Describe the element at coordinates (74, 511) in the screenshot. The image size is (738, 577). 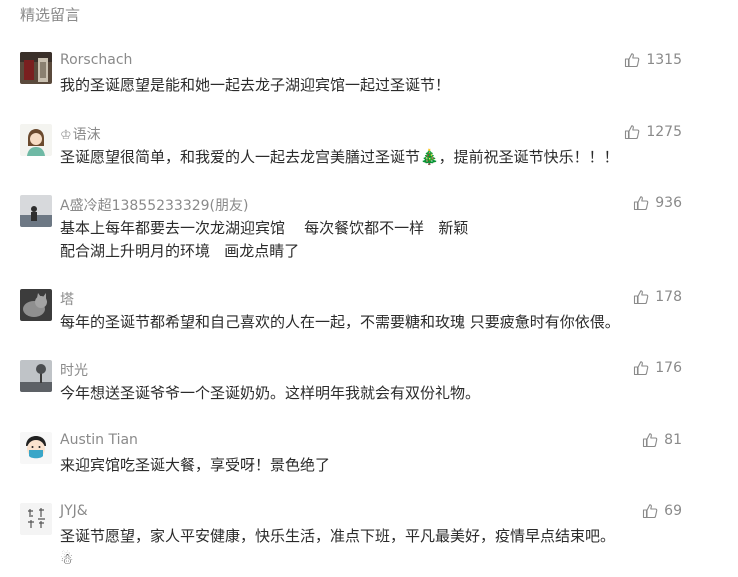
I see `comment-author: JYJ&` at that location.